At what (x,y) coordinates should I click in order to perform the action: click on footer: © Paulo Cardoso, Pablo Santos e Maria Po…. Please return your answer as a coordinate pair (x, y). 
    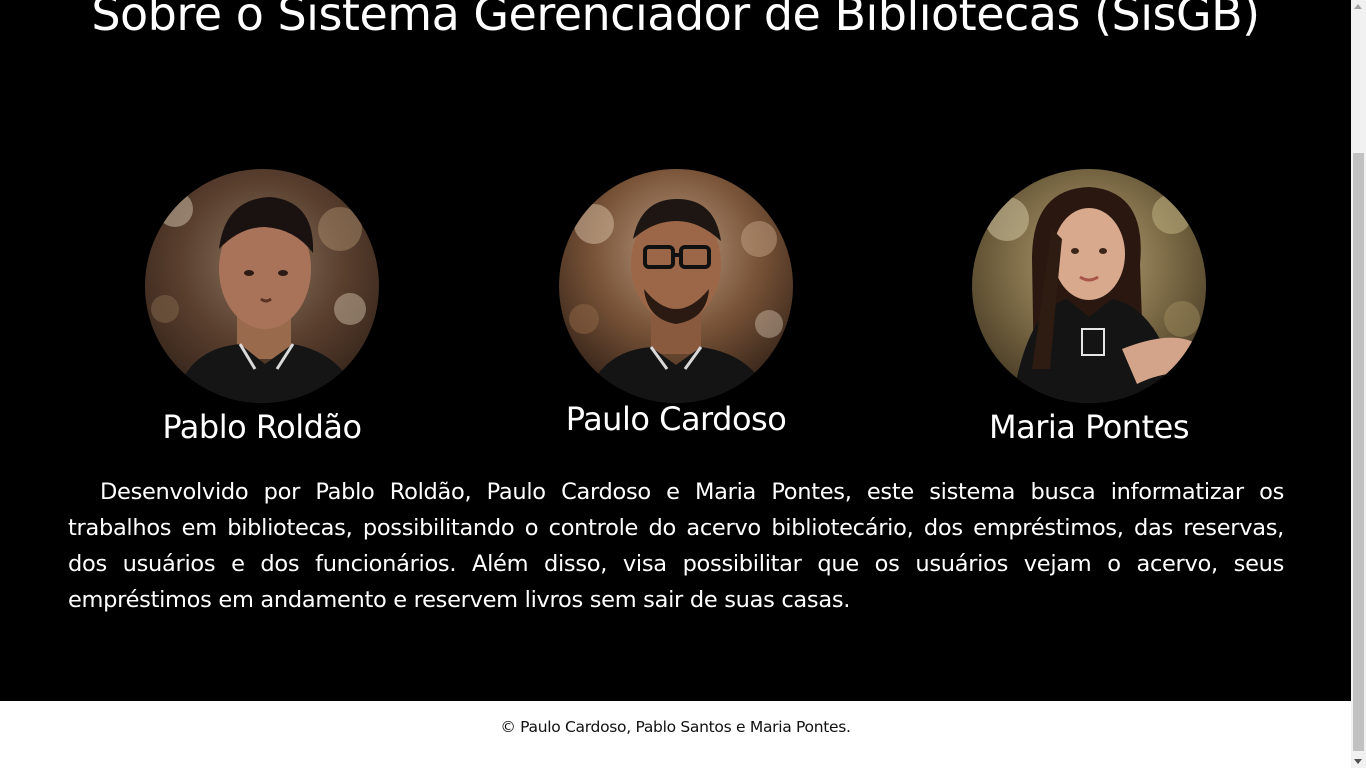
    Looking at the image, I should click on (675, 734).